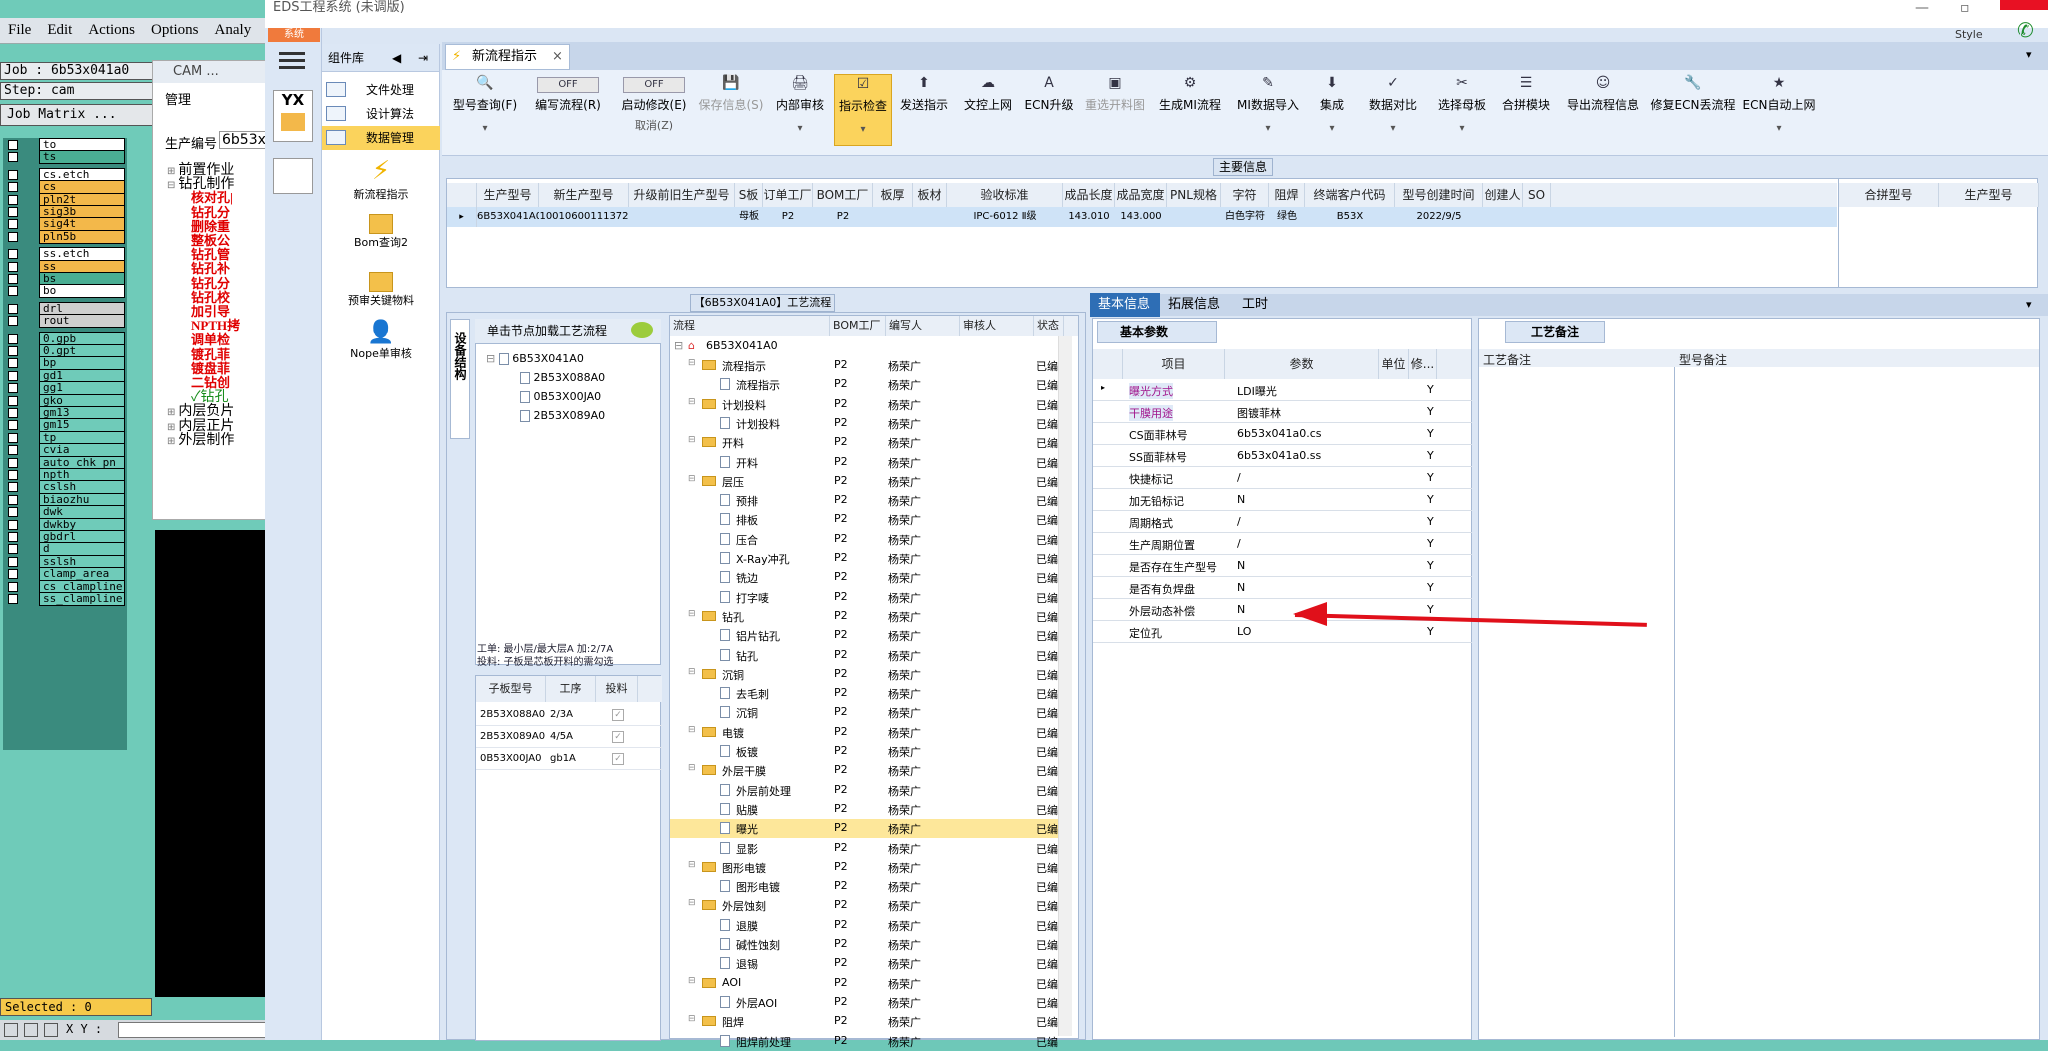 The height and width of the screenshot is (1051, 2048). What do you see at coordinates (381, 232) in the screenshot?
I see `bom-query-item: Bom查询2` at bounding box center [381, 232].